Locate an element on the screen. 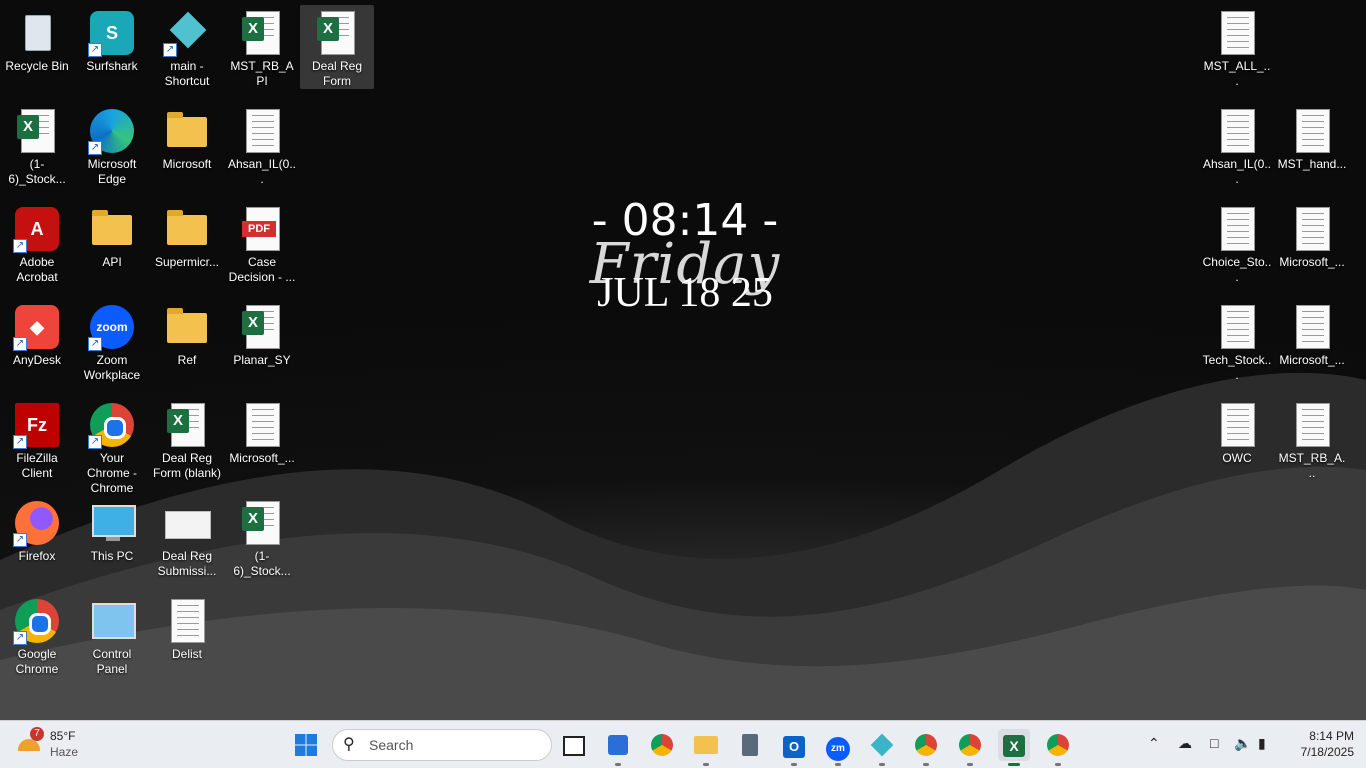  desktop-icon: X Deal Reg Form (blank) is located at coordinates (187, 443).